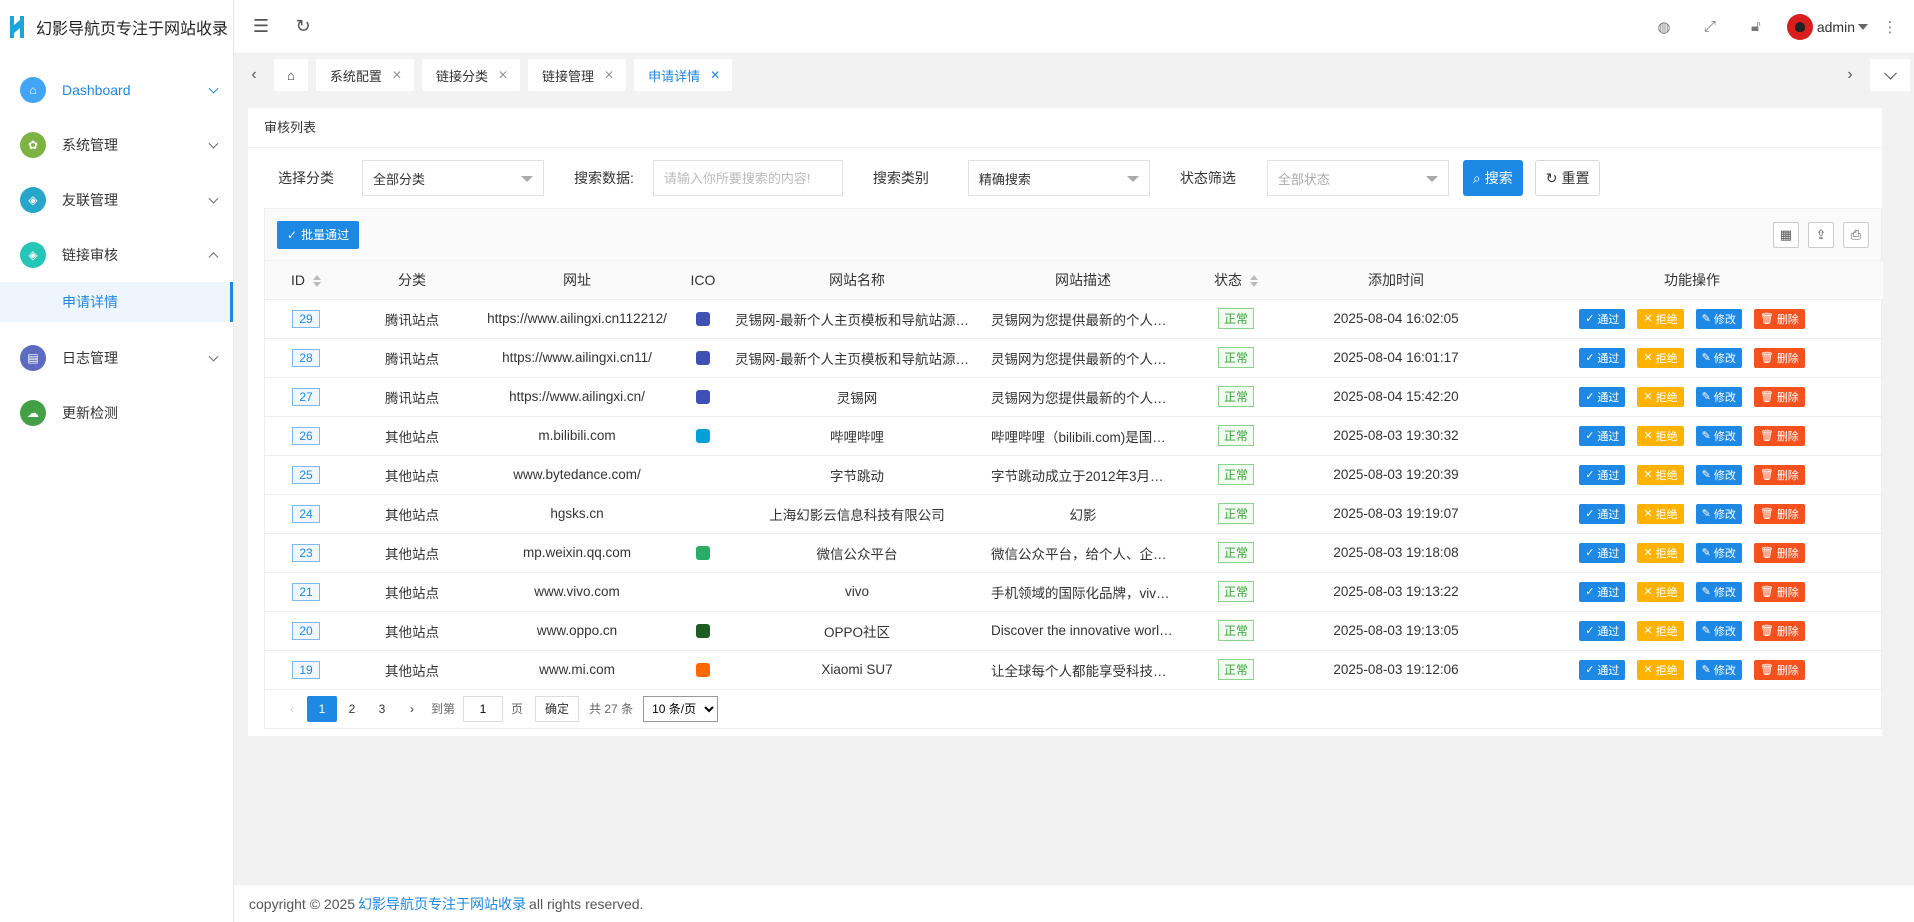 The height and width of the screenshot is (922, 1914). I want to click on cell-time: 2025-08-04 16:01:17, so click(1396, 358).